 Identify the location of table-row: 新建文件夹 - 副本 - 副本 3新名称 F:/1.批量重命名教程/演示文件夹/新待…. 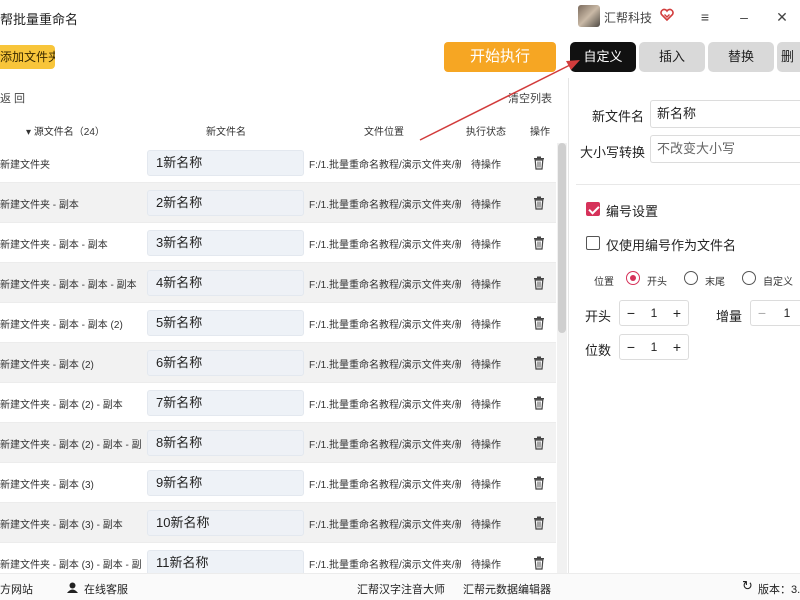
(278, 243).